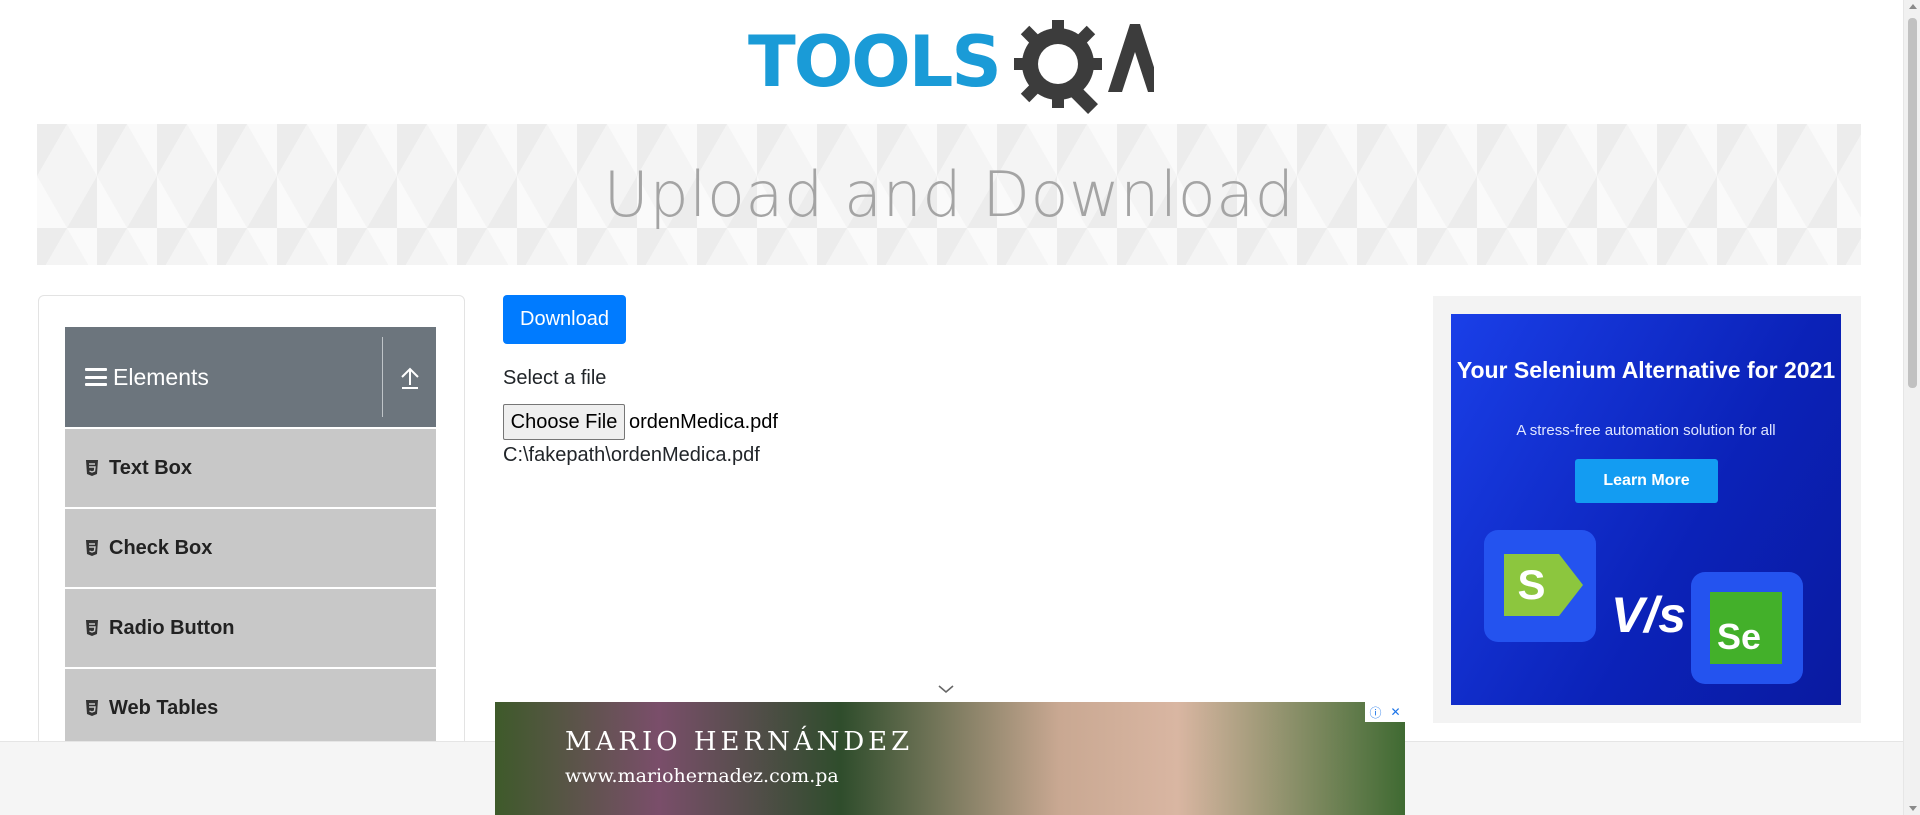 The image size is (1920, 815). What do you see at coordinates (410, 378) in the screenshot?
I see `upload-arrow-icon` at bounding box center [410, 378].